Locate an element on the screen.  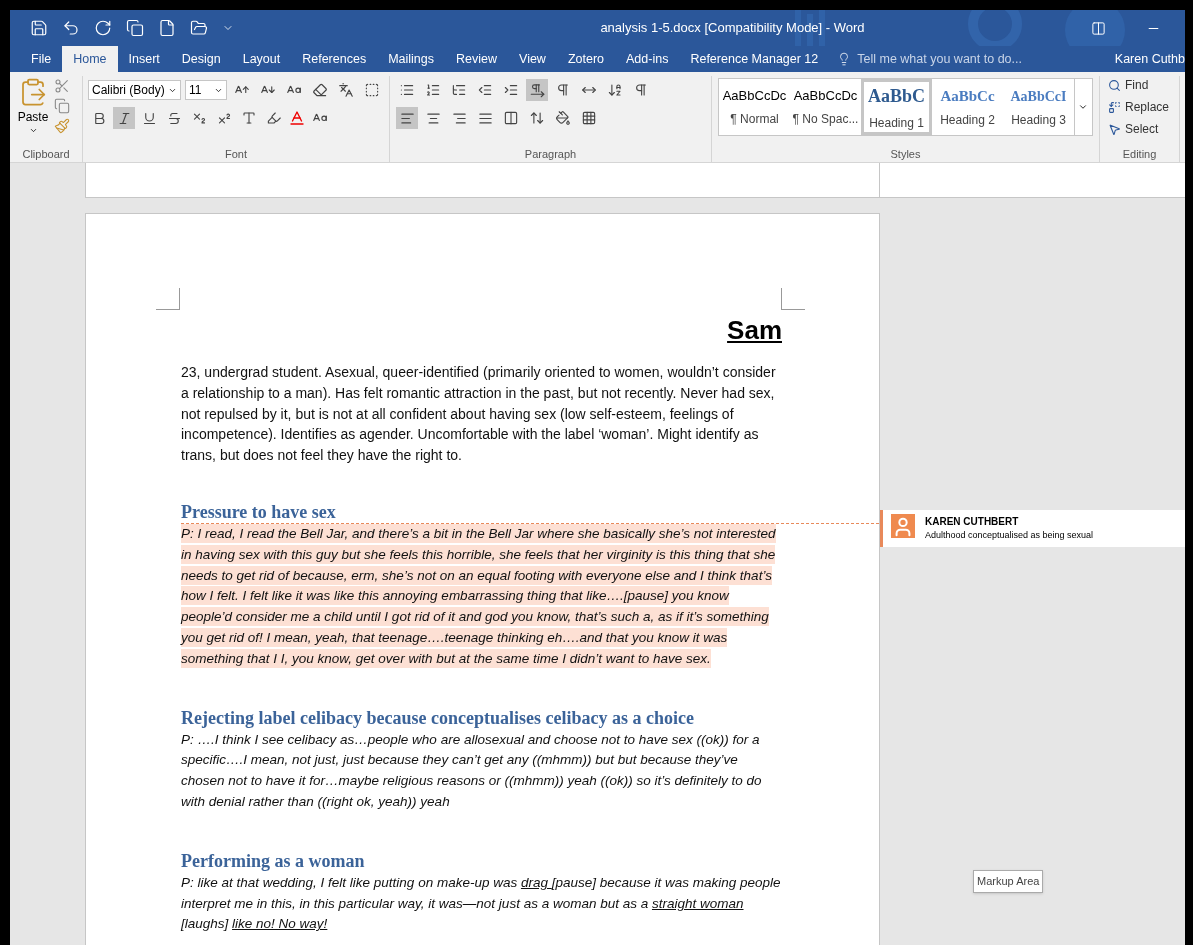
cut-icon is located at coordinates (62, 86).